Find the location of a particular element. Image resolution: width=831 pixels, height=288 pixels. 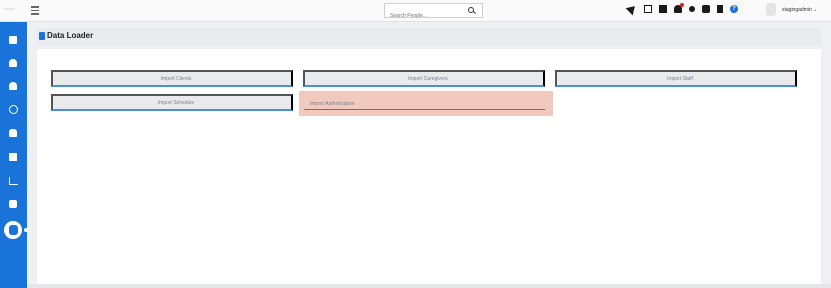

send-icon is located at coordinates (632, 9).